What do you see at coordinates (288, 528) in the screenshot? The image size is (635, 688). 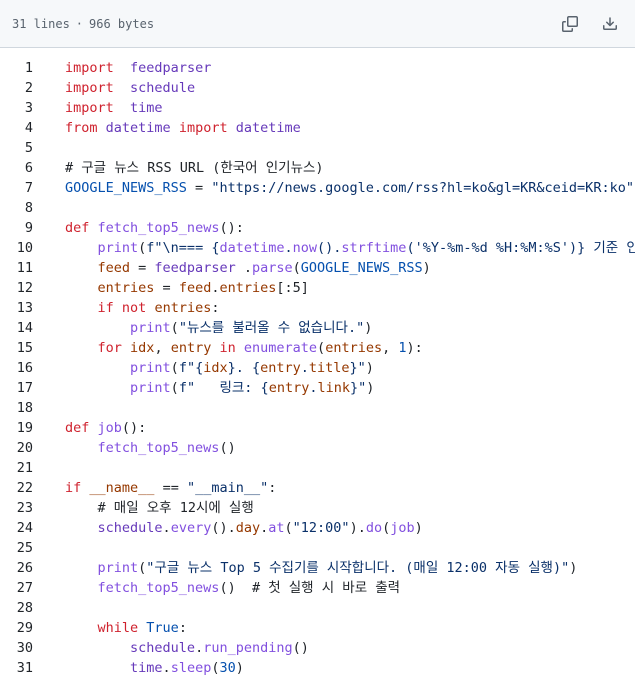 I see `code-token: (` at bounding box center [288, 528].